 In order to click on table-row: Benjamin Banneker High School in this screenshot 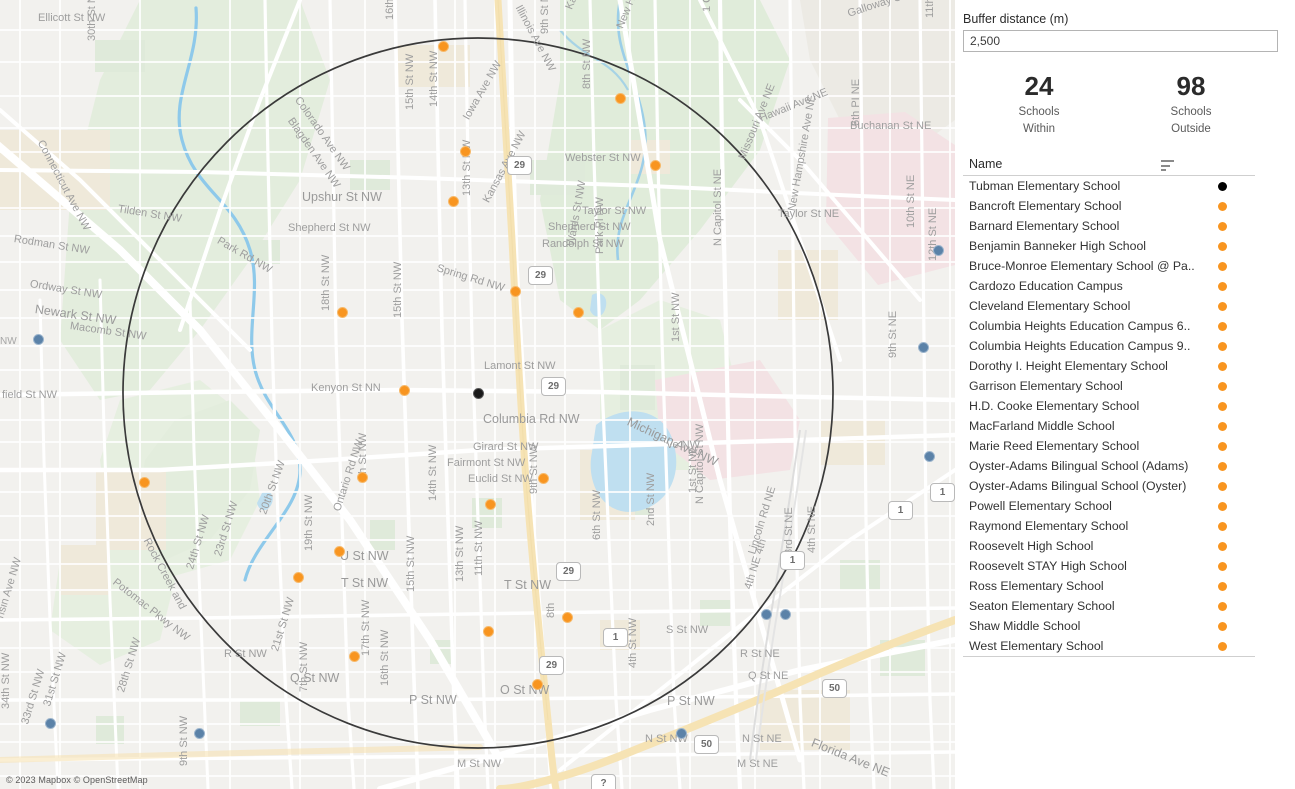, I will do `click(1109, 246)`.